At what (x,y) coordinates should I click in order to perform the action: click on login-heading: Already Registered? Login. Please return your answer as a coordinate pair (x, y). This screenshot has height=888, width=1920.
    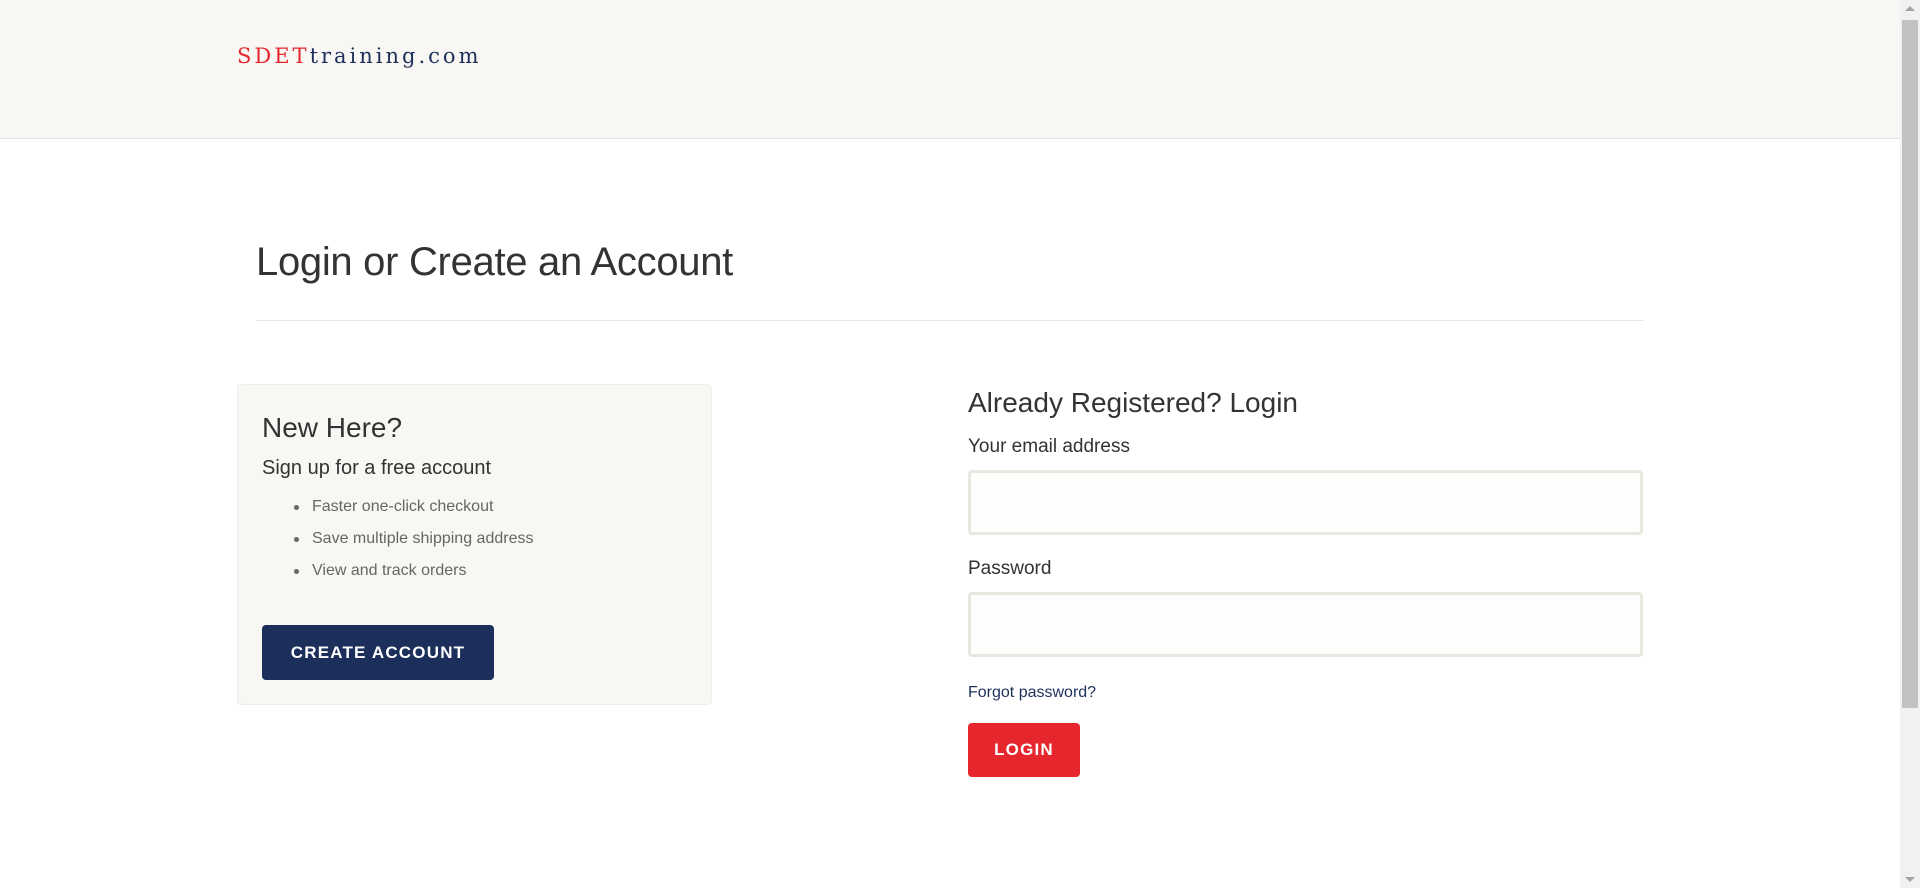
    Looking at the image, I should click on (1133, 402).